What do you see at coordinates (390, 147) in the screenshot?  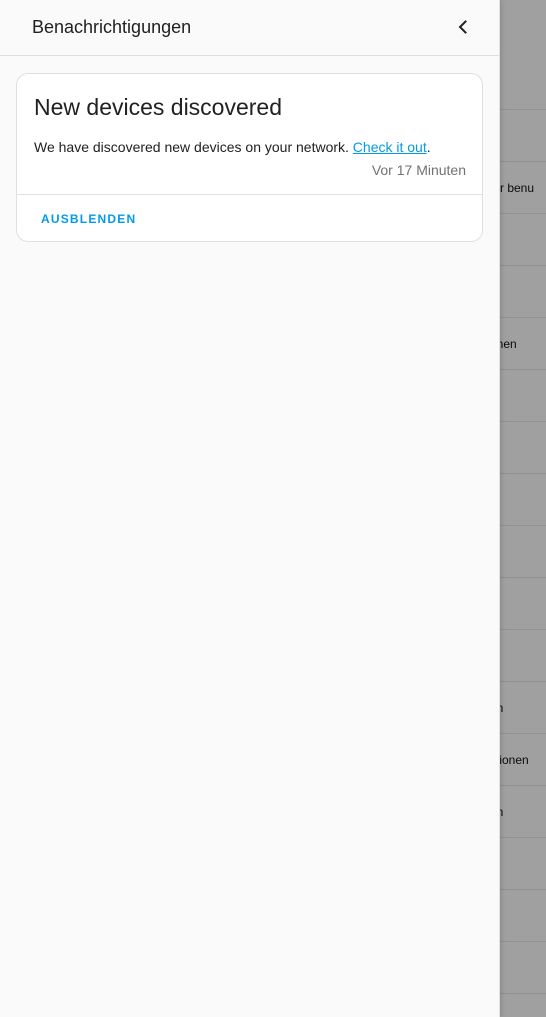 I see `check-it-out-link: Check it out` at bounding box center [390, 147].